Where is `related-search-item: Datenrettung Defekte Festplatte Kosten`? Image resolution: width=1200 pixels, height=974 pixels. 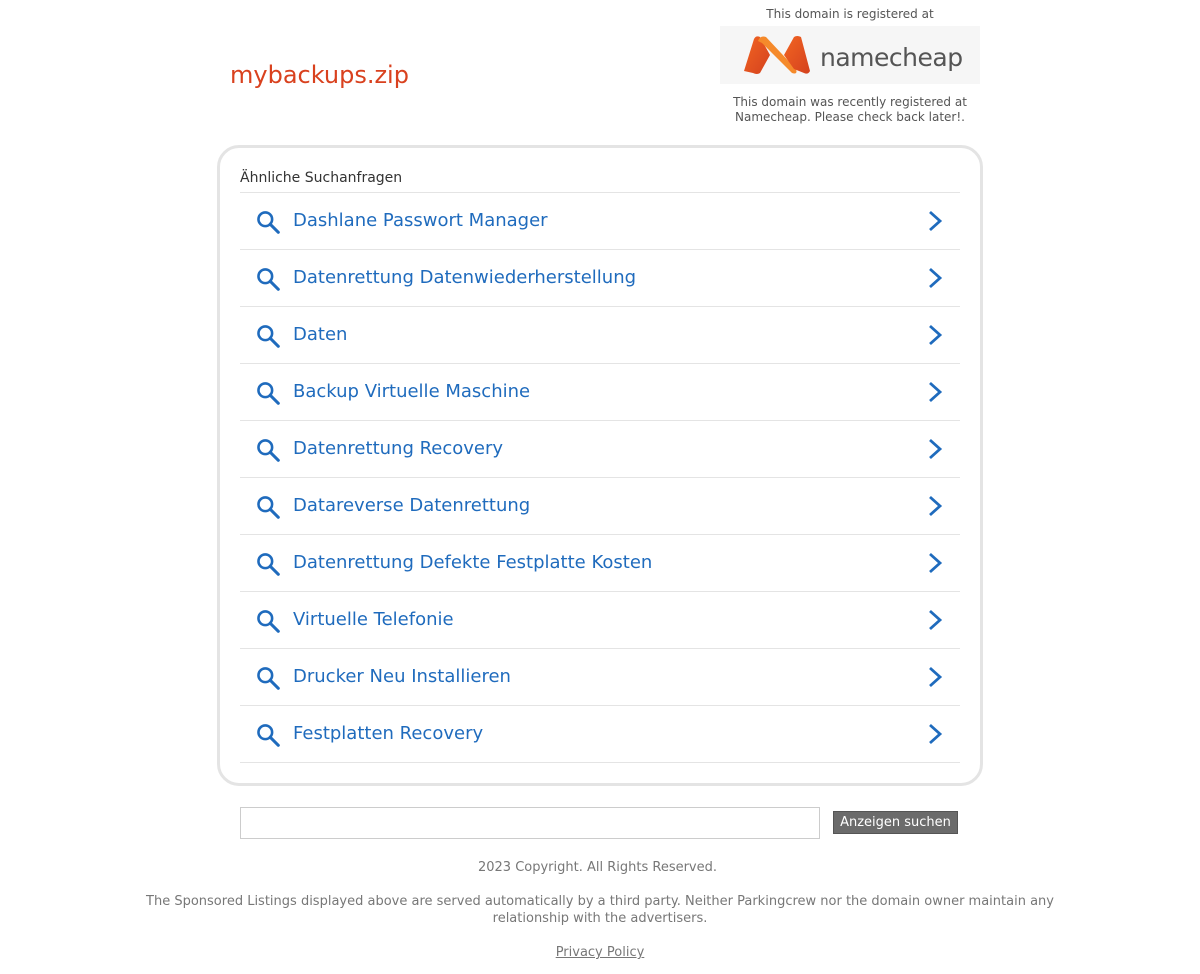
related-search-item: Datenrettung Defekte Festplatte Kosten is located at coordinates (600, 563).